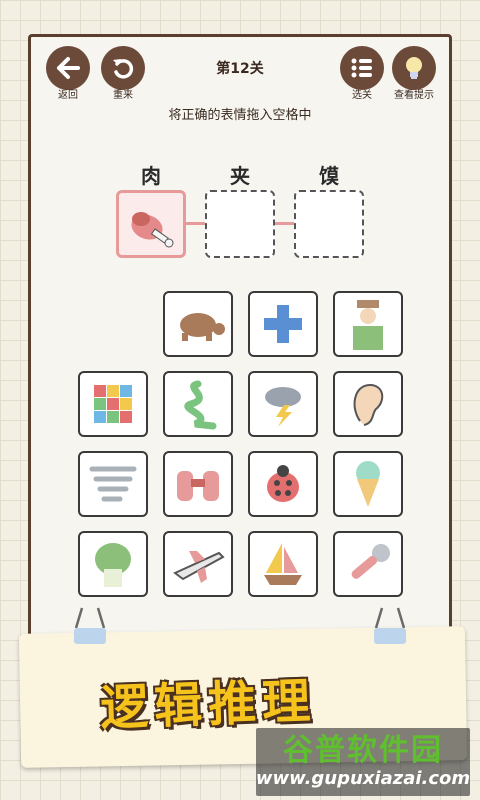 The image size is (480, 800). I want to click on tile-turtle, so click(198, 324).